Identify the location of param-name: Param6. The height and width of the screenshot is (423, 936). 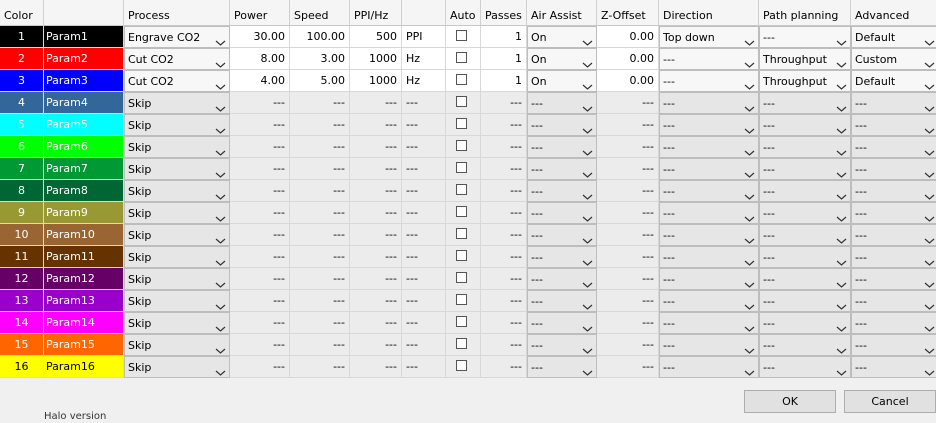
(84, 147).